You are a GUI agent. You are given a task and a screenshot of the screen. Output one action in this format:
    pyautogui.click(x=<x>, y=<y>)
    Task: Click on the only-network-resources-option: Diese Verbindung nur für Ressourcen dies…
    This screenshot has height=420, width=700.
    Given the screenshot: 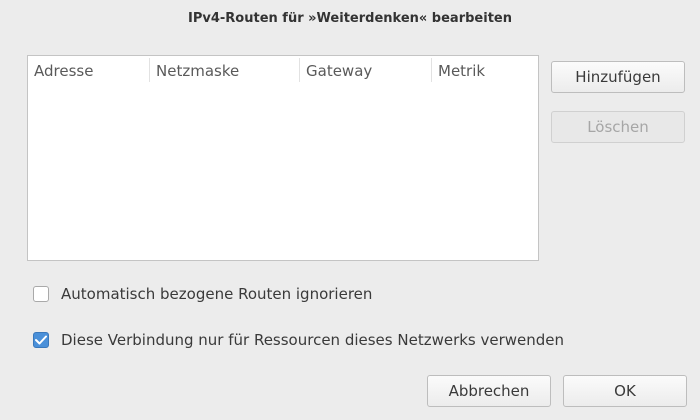 What is the action you would take?
    pyautogui.click(x=298, y=340)
    